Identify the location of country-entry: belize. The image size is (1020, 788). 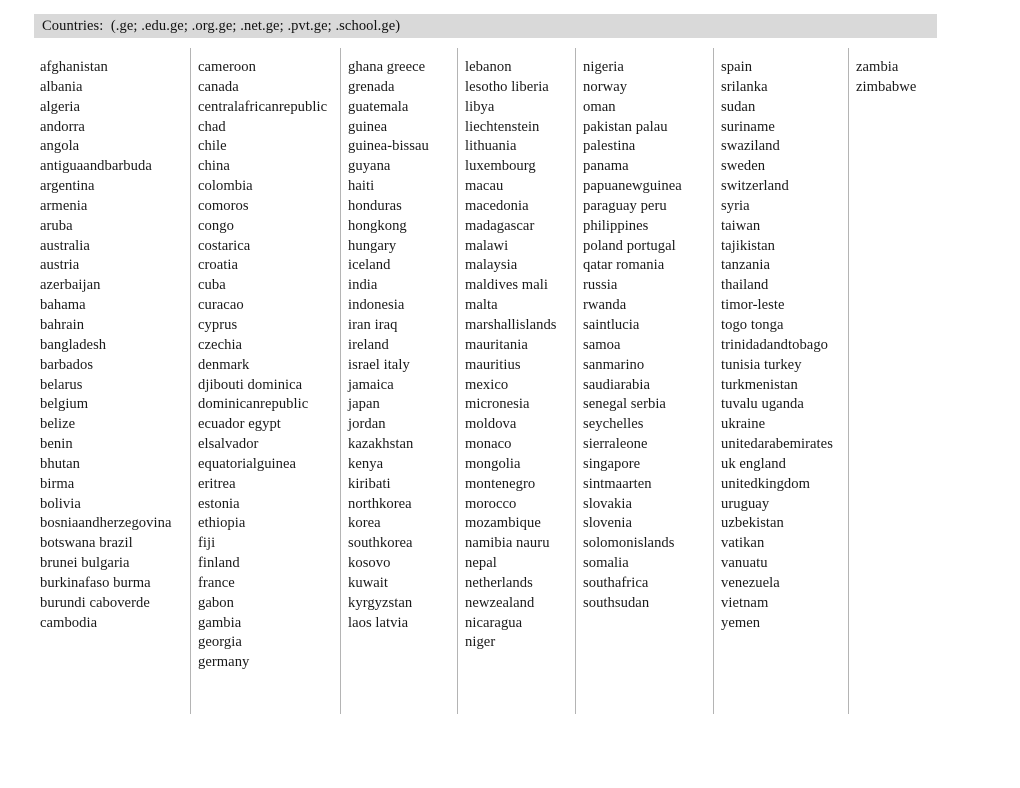
(58, 424).